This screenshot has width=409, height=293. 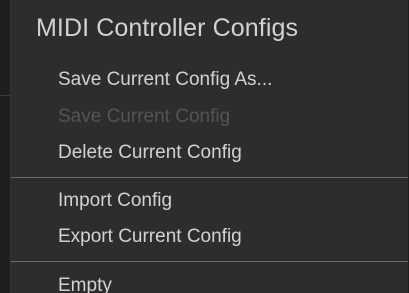 I want to click on delete-config-item: Delete Current Config, so click(x=150, y=153).